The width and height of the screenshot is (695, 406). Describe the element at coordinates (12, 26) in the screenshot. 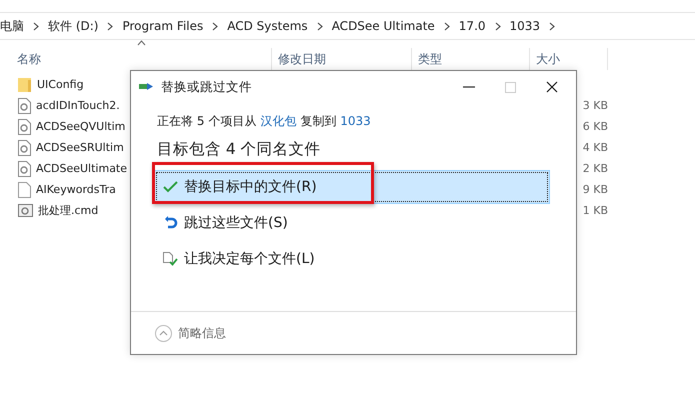

I see `breadcrumb-item: 电脑` at that location.